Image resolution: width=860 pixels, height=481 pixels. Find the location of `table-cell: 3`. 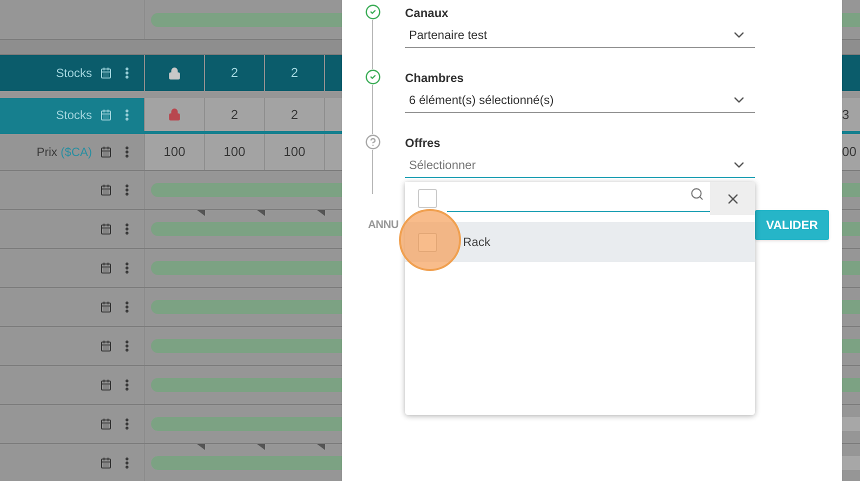

table-cell: 3 is located at coordinates (851, 114).